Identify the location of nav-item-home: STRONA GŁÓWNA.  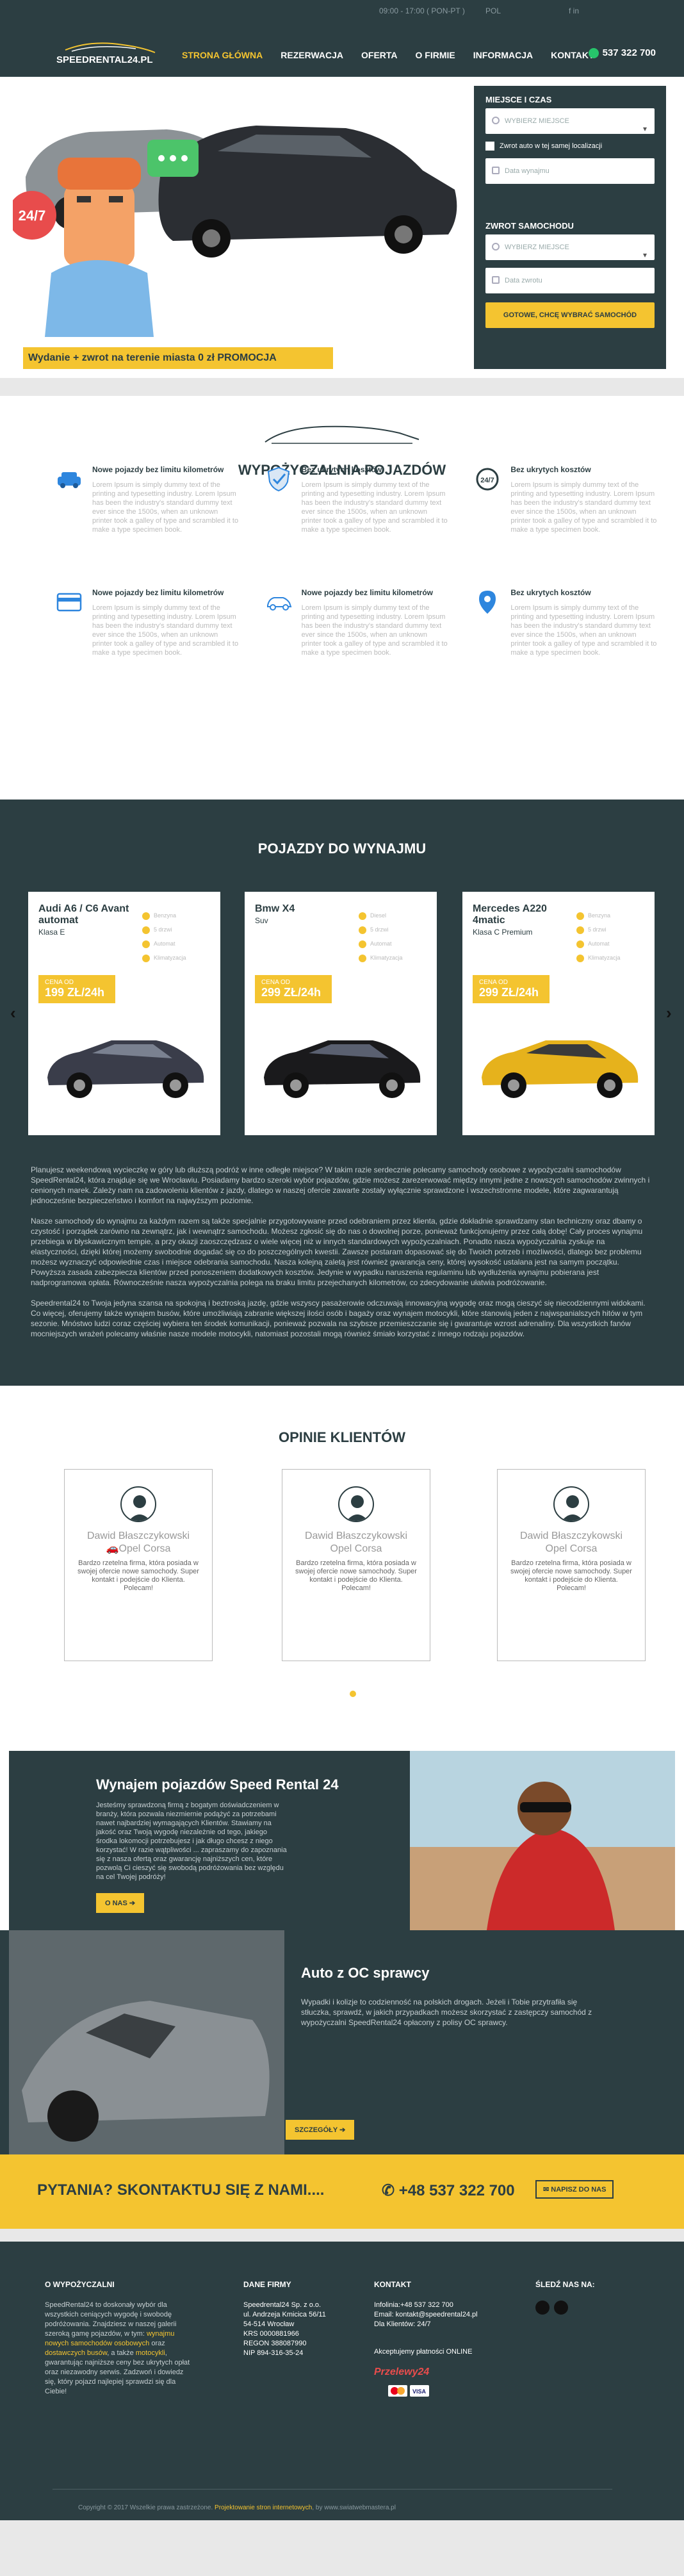
(222, 55).